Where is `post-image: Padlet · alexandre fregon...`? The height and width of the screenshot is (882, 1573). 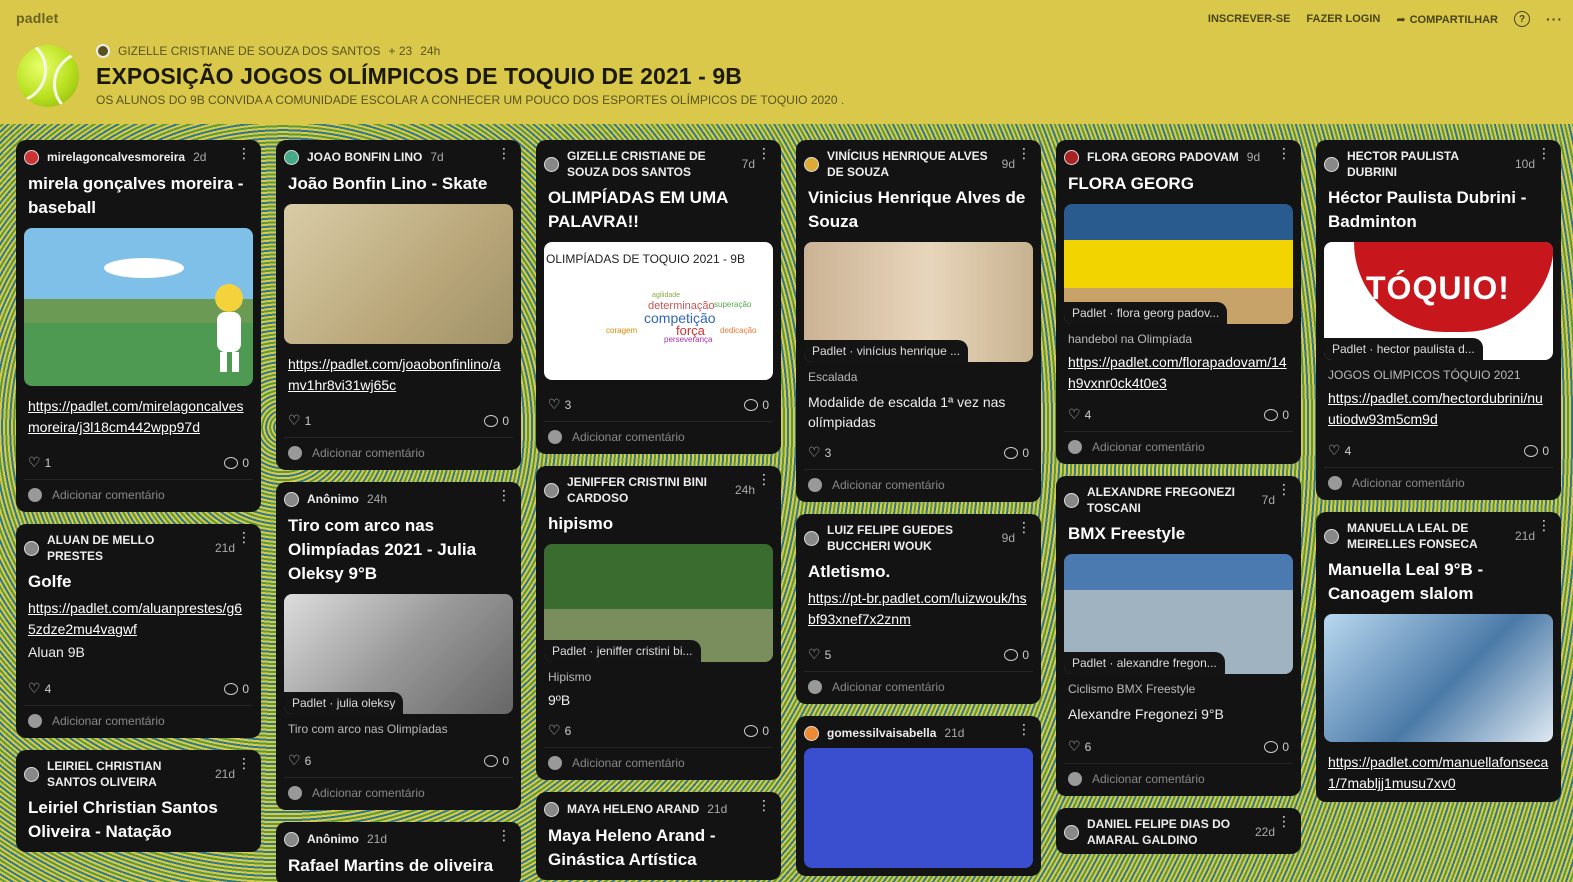
post-image: Padlet · alexandre fregon... is located at coordinates (1178, 614).